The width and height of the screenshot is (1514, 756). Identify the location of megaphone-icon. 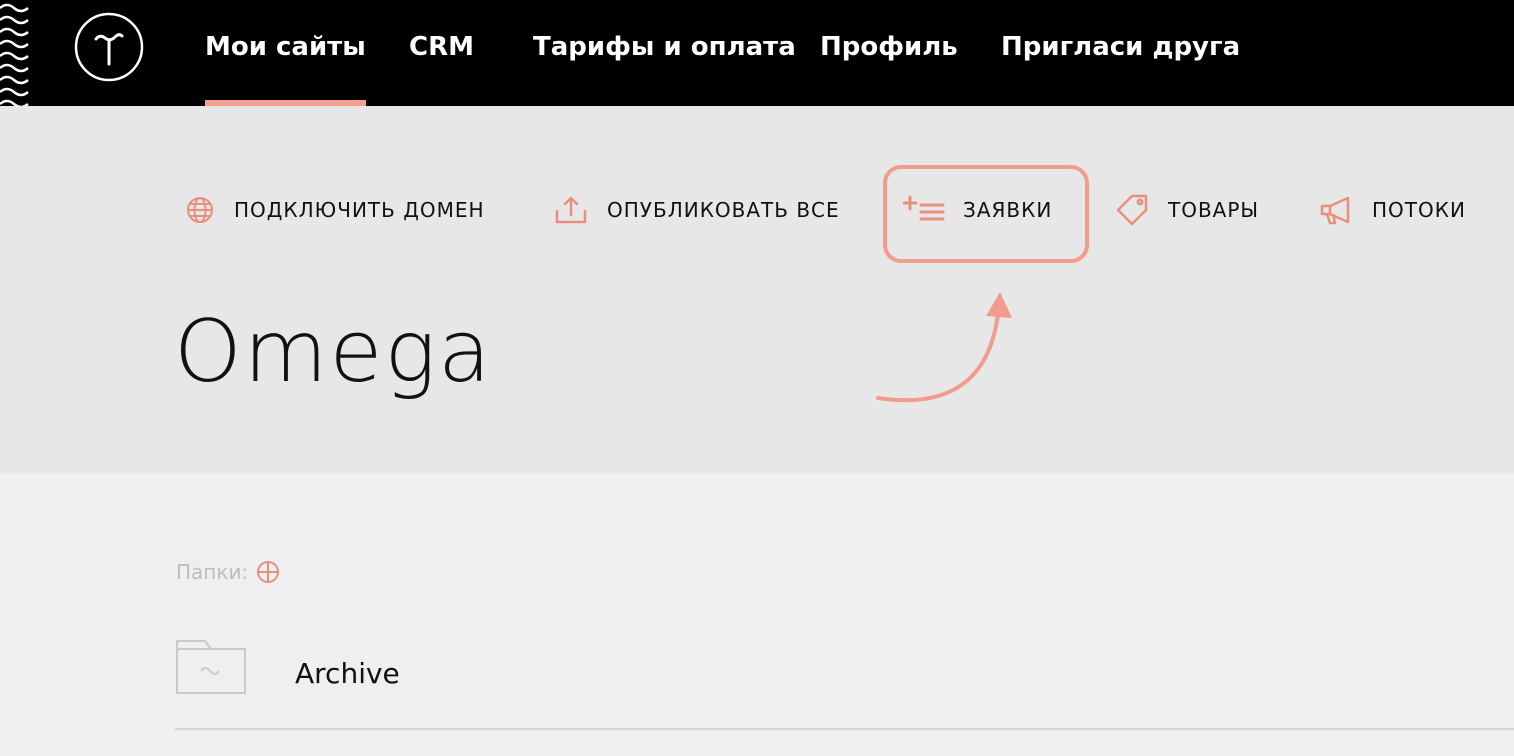
(1335, 210).